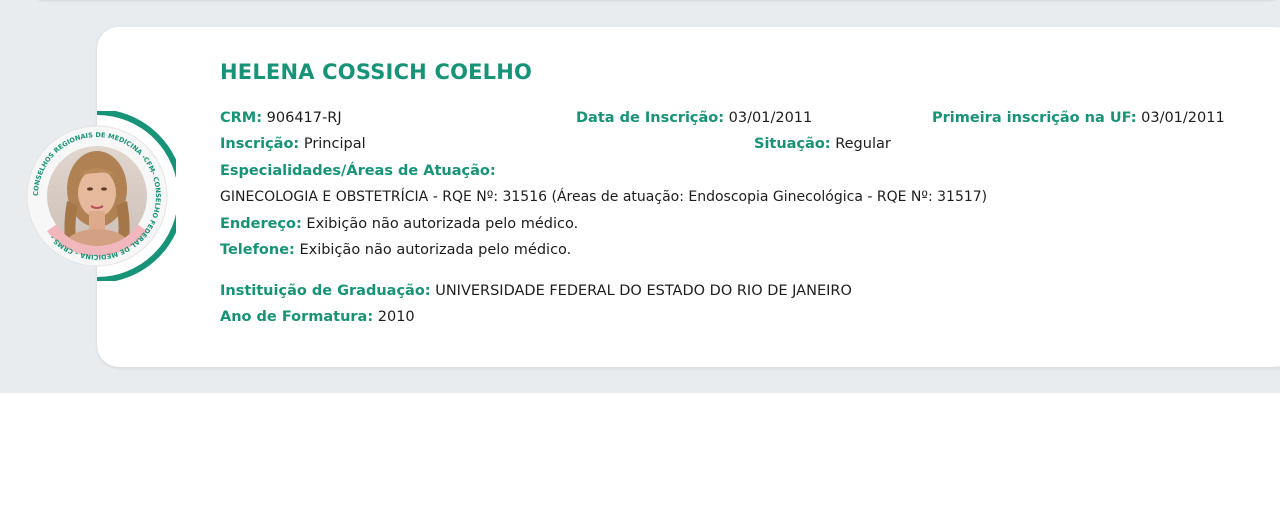 The height and width of the screenshot is (507, 1280). I want to click on situacao-label: Situação:, so click(792, 144).